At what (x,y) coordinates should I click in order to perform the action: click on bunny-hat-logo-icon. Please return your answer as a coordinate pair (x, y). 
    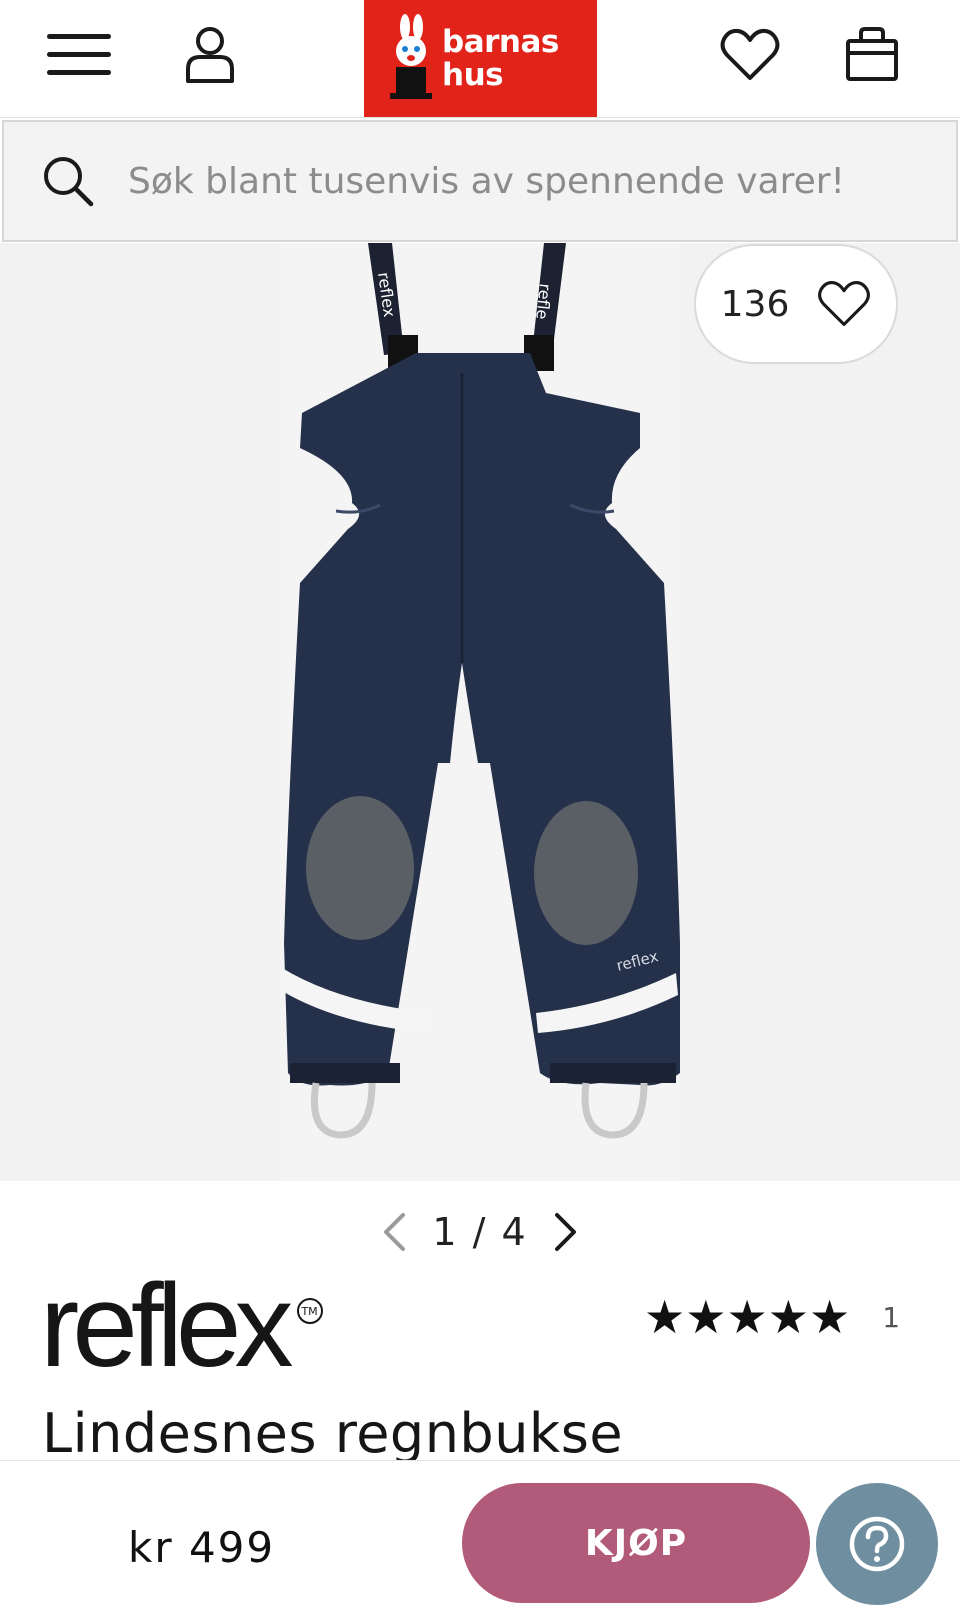
    Looking at the image, I should click on (411, 56).